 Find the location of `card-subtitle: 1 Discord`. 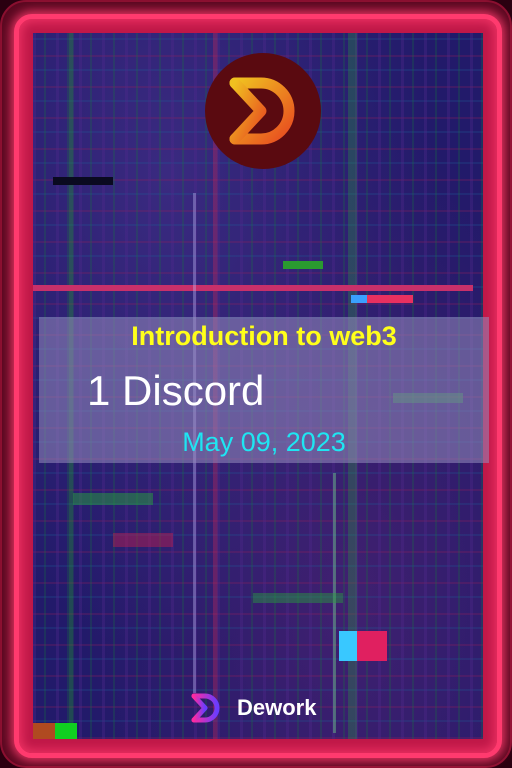

card-subtitle: 1 Discord is located at coordinates (176, 390).